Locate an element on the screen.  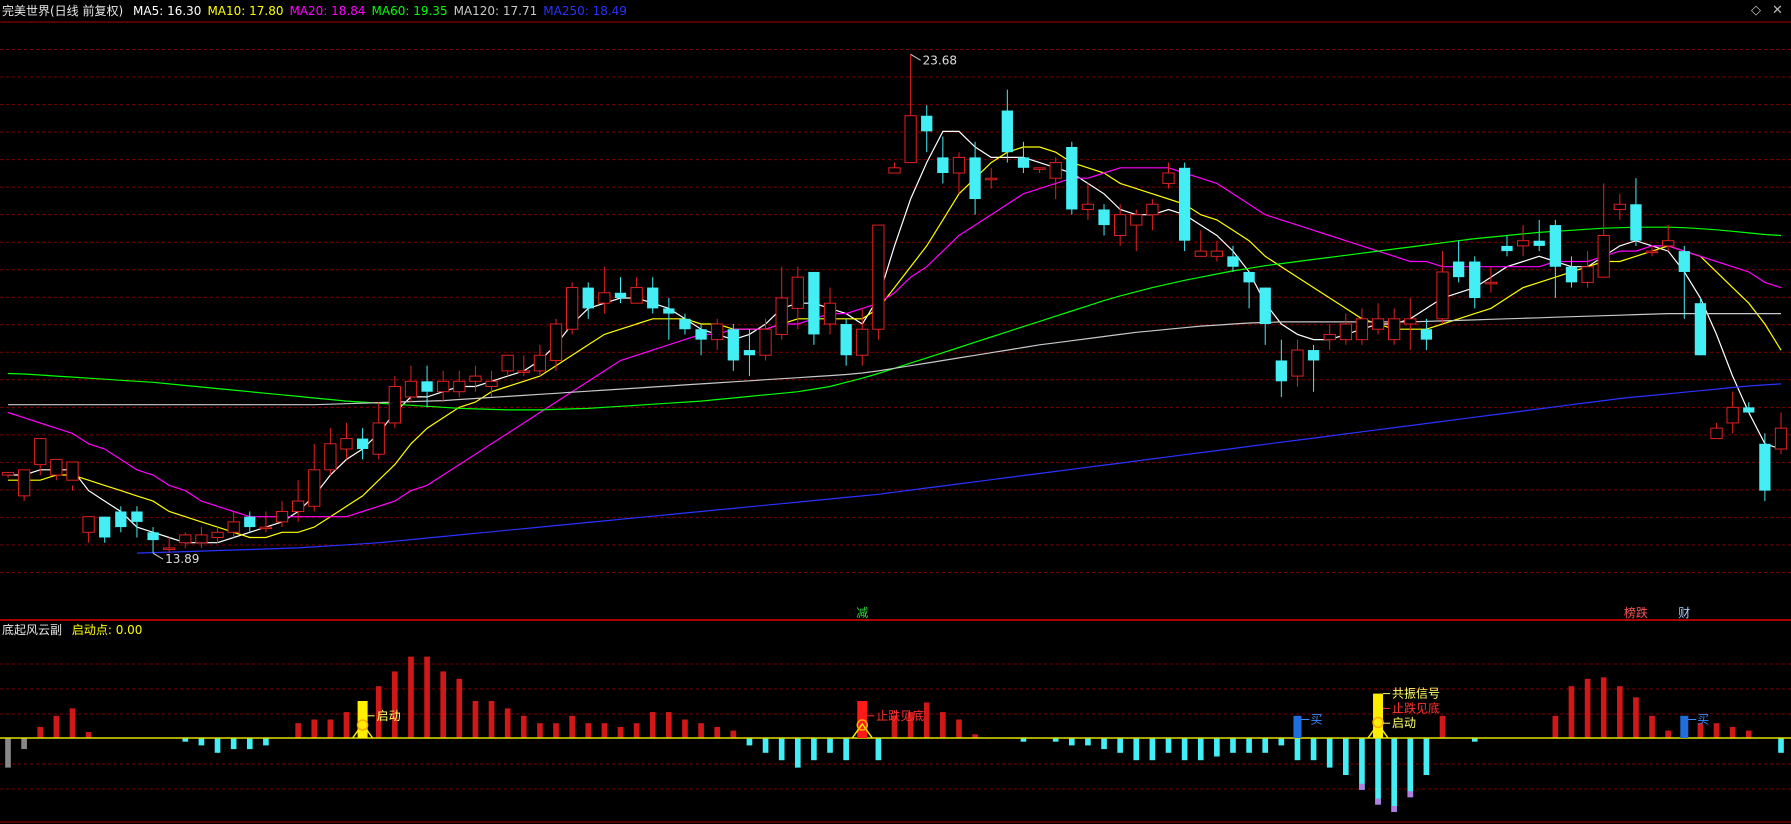
diamond-icon: ◇ is located at coordinates (1756, 10).